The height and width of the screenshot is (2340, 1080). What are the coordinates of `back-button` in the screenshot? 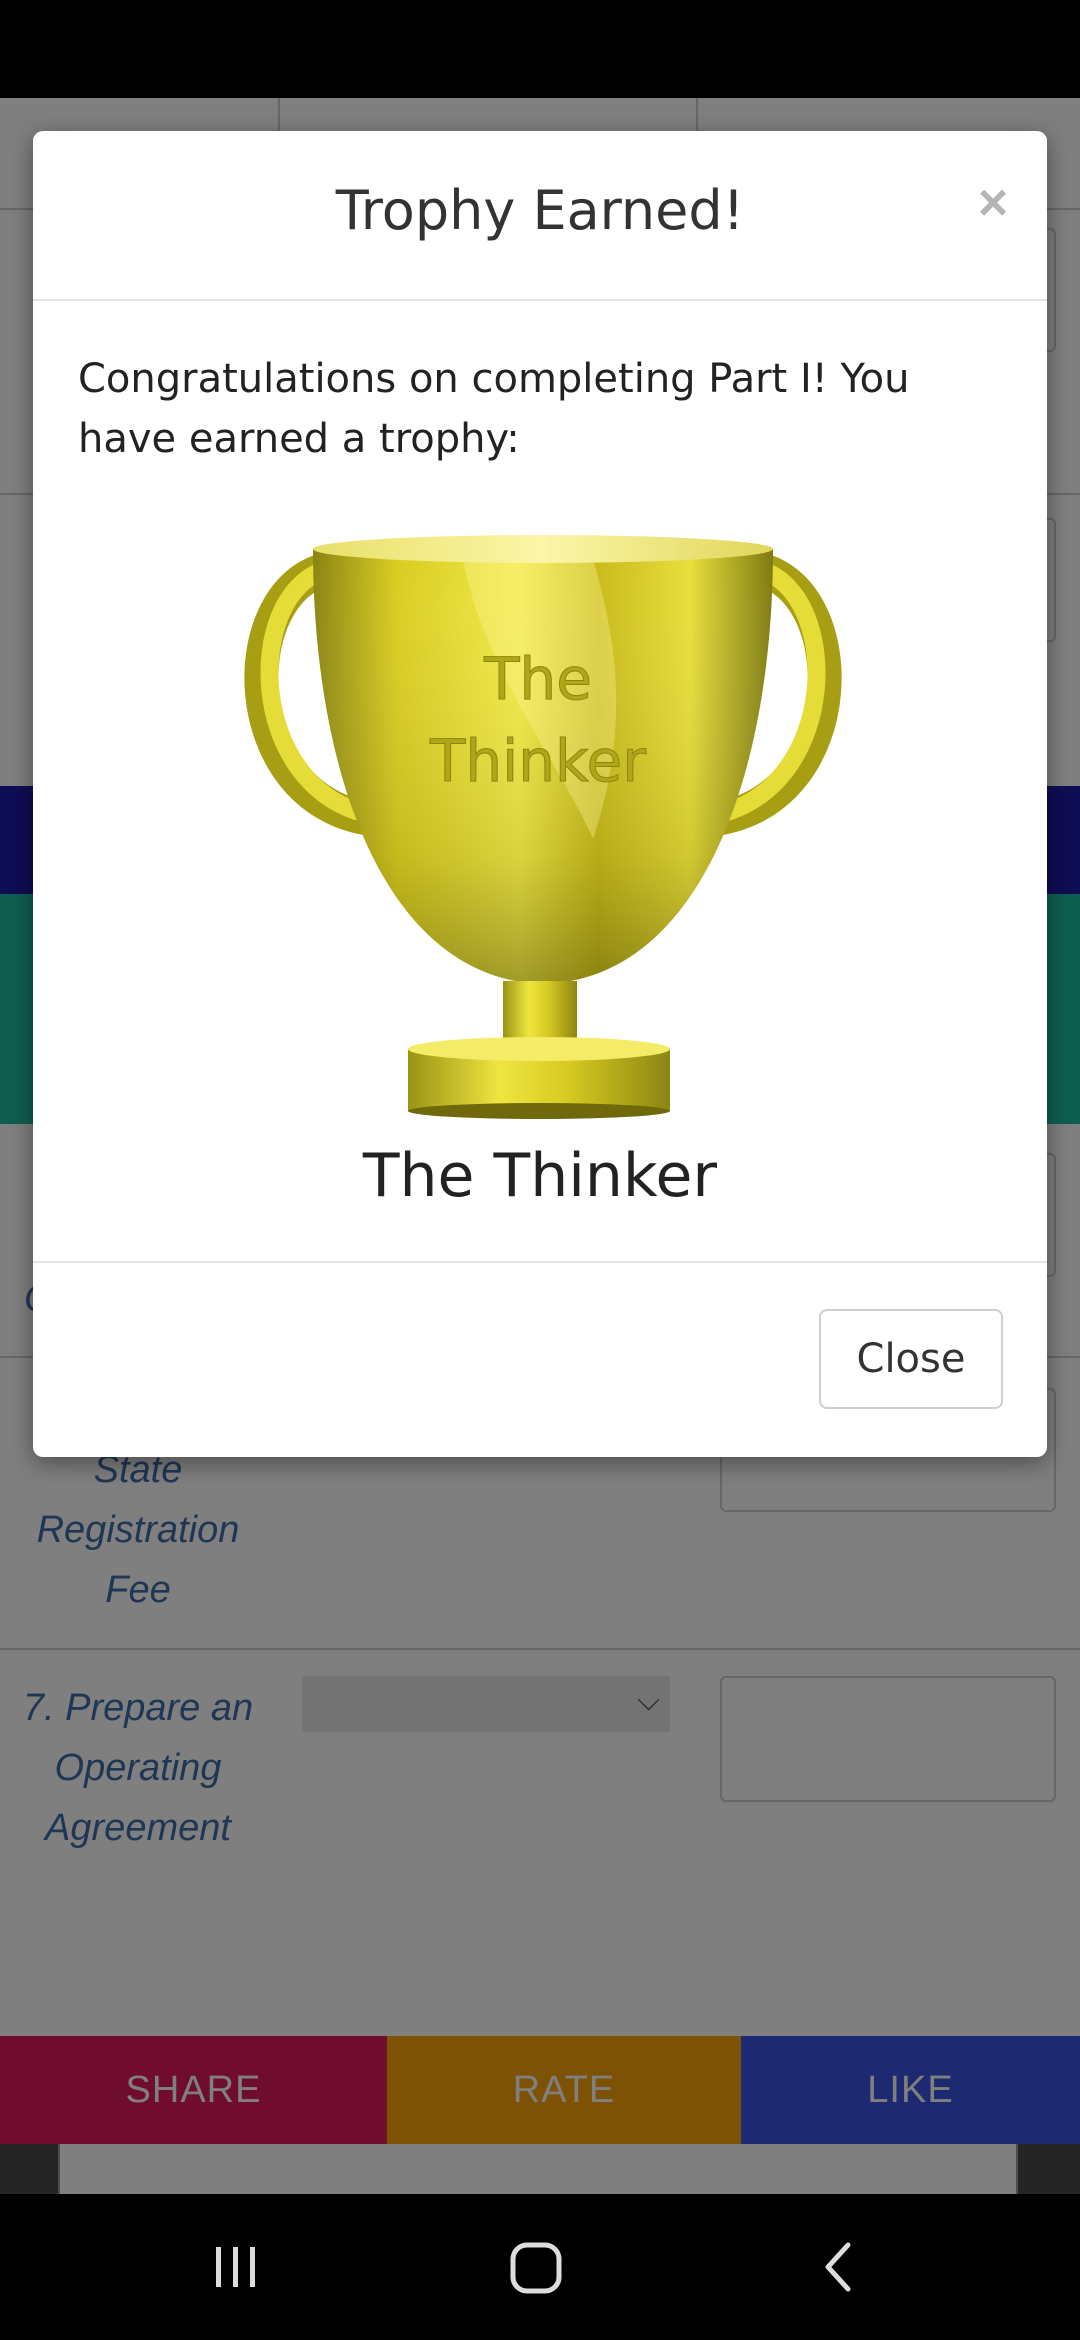 It's located at (840, 2267).